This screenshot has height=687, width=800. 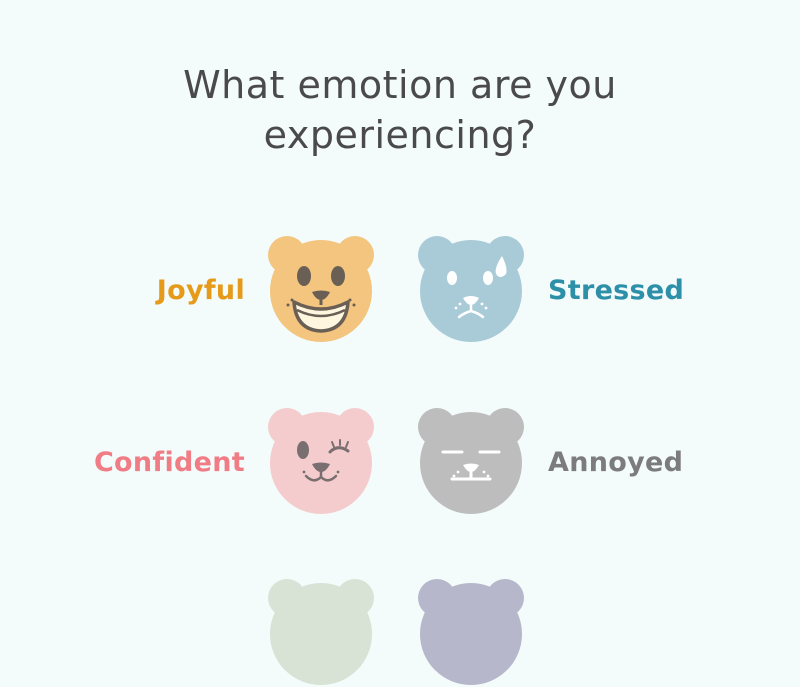 What do you see at coordinates (616, 291) in the screenshot?
I see `emotion-label-stressed: Stressed` at bounding box center [616, 291].